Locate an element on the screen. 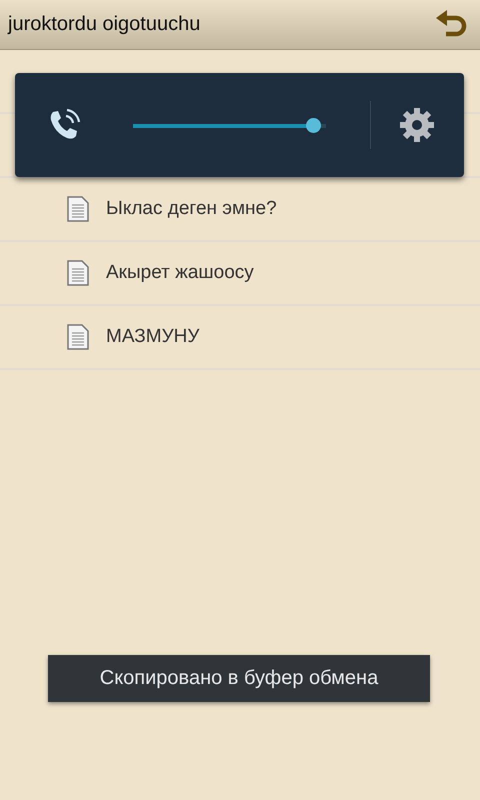  settings-icon is located at coordinates (417, 125).